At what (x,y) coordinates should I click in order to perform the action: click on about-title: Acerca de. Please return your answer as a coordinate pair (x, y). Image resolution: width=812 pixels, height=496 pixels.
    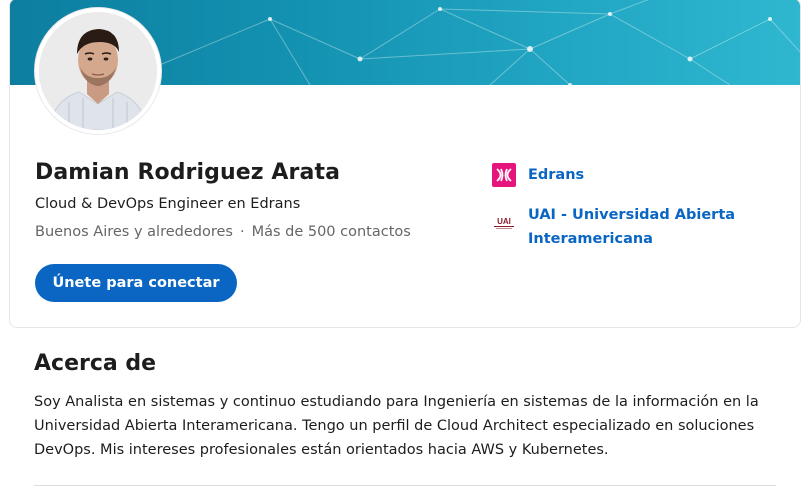
    Looking at the image, I should click on (95, 363).